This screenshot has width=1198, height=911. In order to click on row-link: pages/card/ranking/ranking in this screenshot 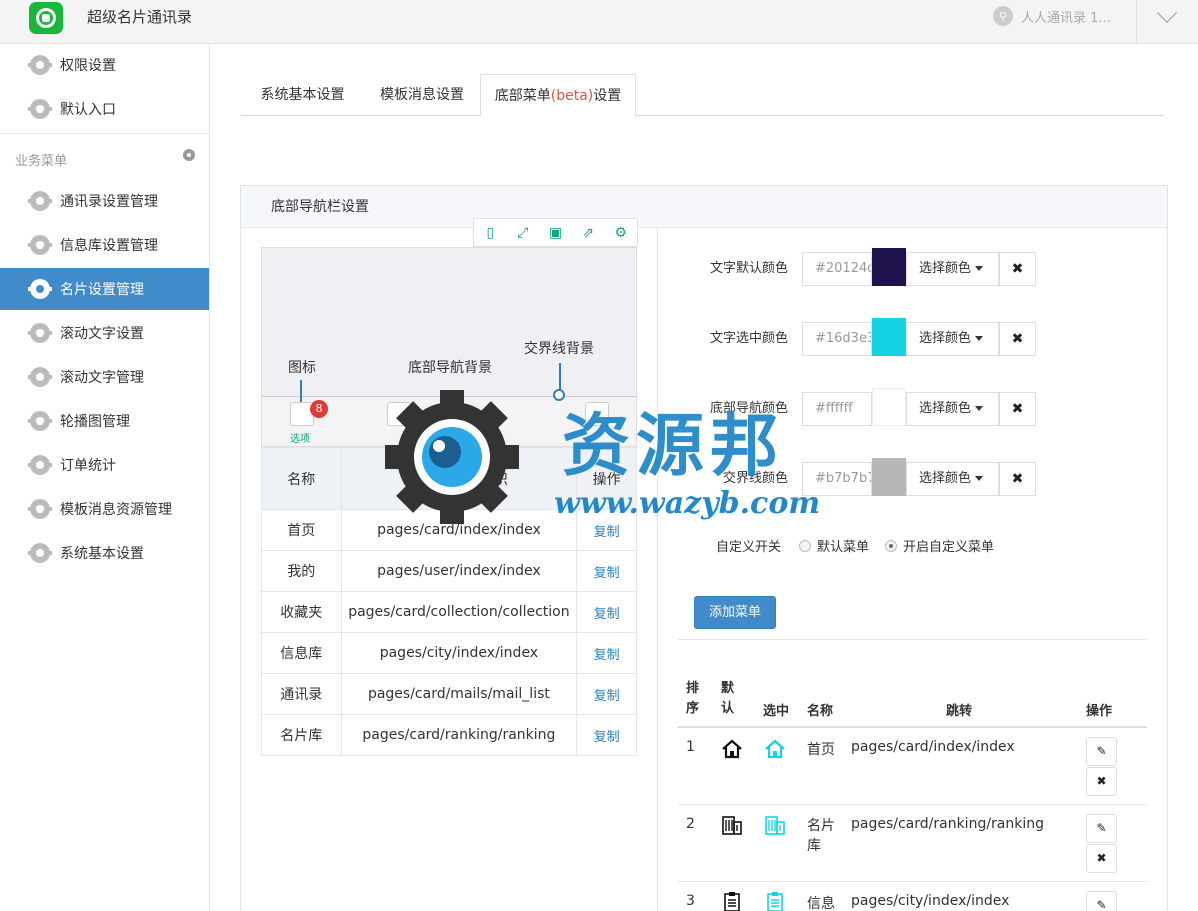, I will do `click(948, 824)`.